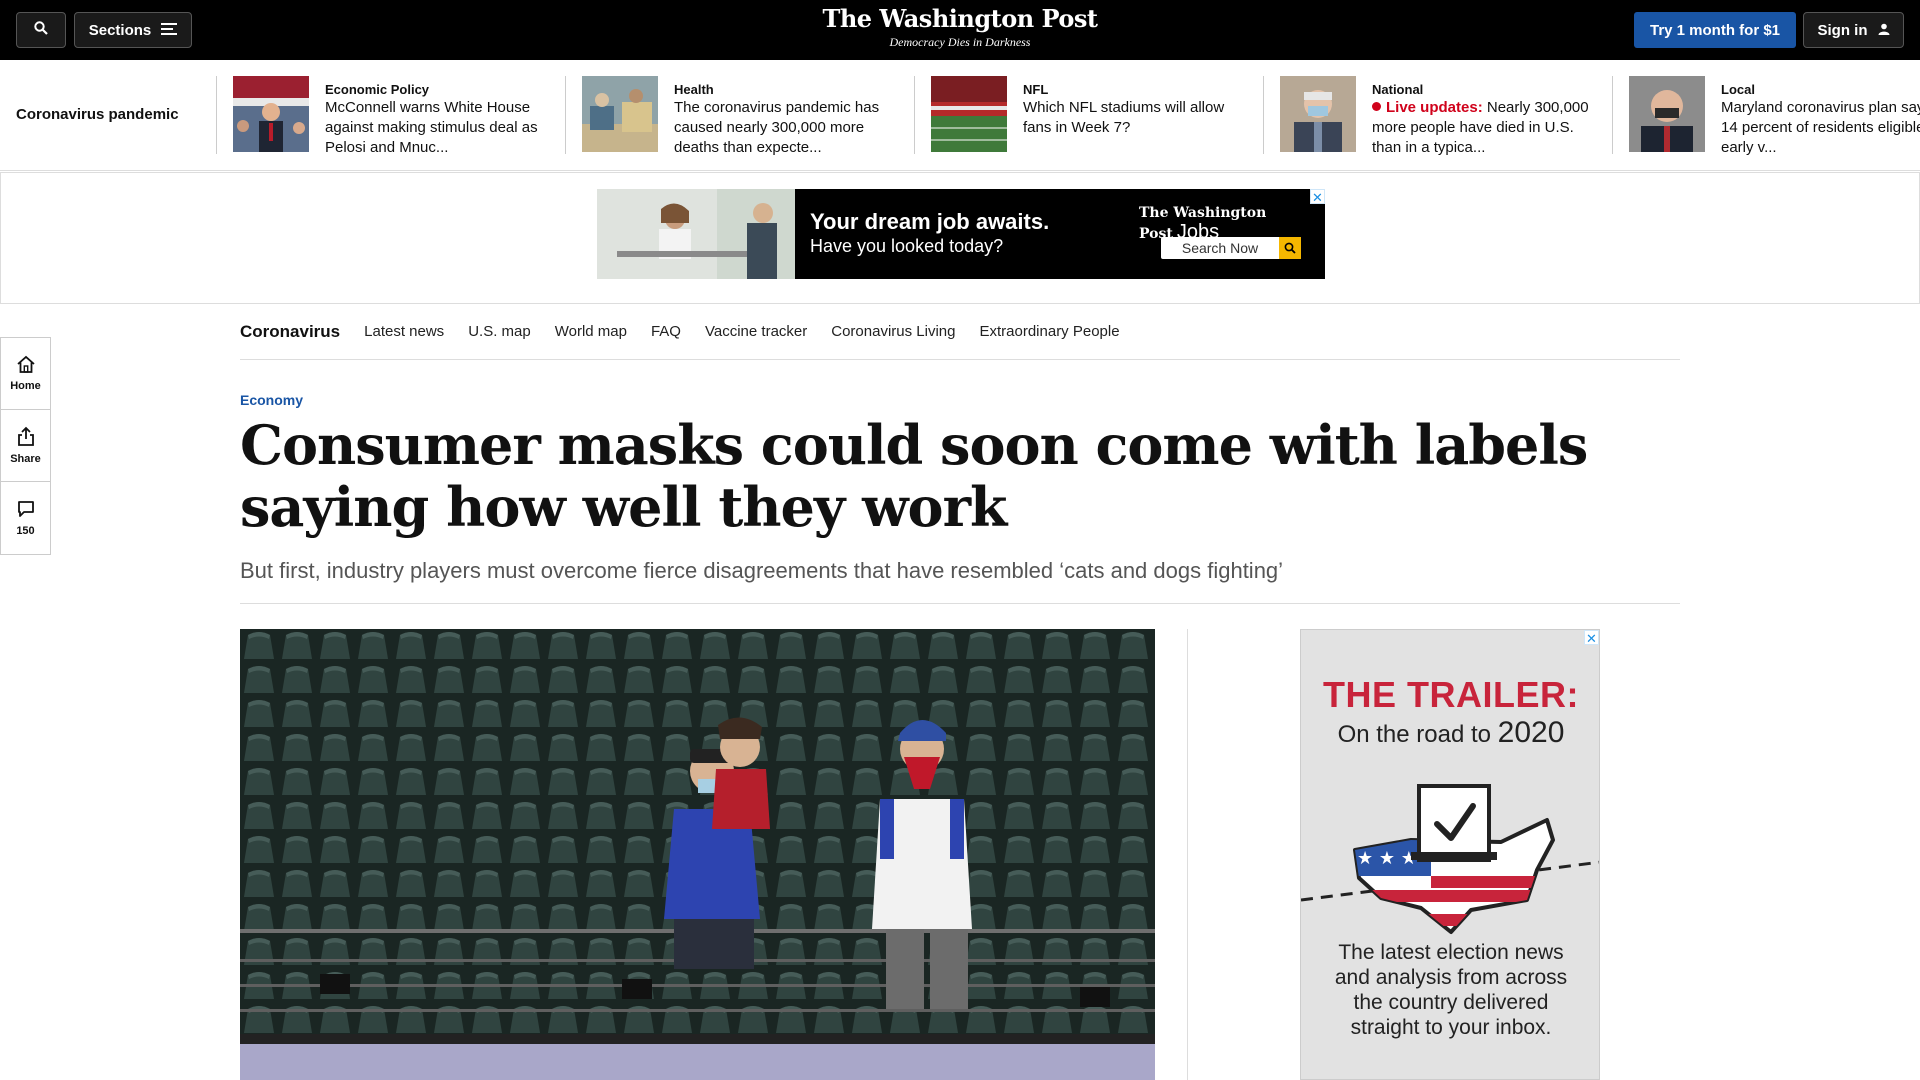  I want to click on live-updates-label: Live updates:, so click(1434, 107).